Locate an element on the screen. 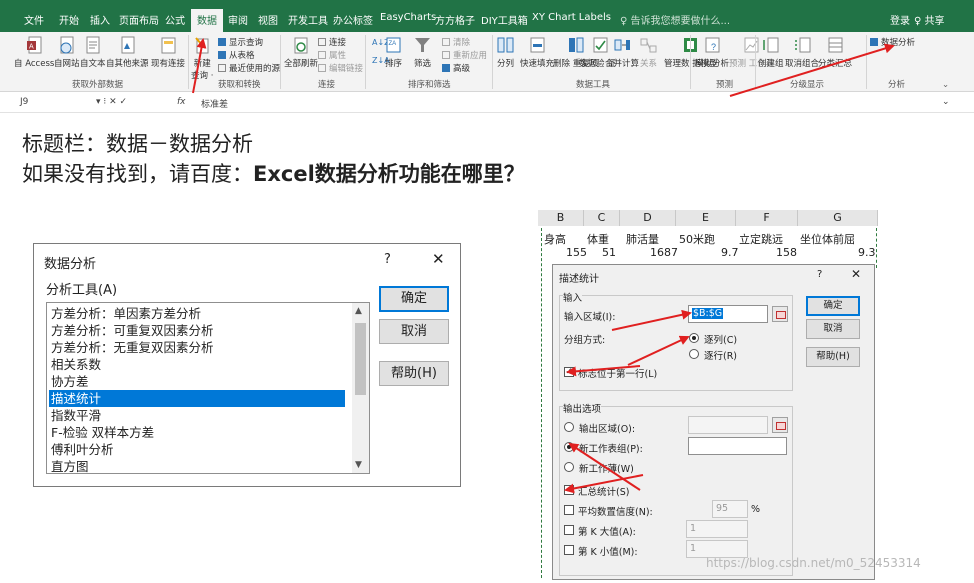 This screenshot has height=583, width=974. output-range-field is located at coordinates (728, 425).